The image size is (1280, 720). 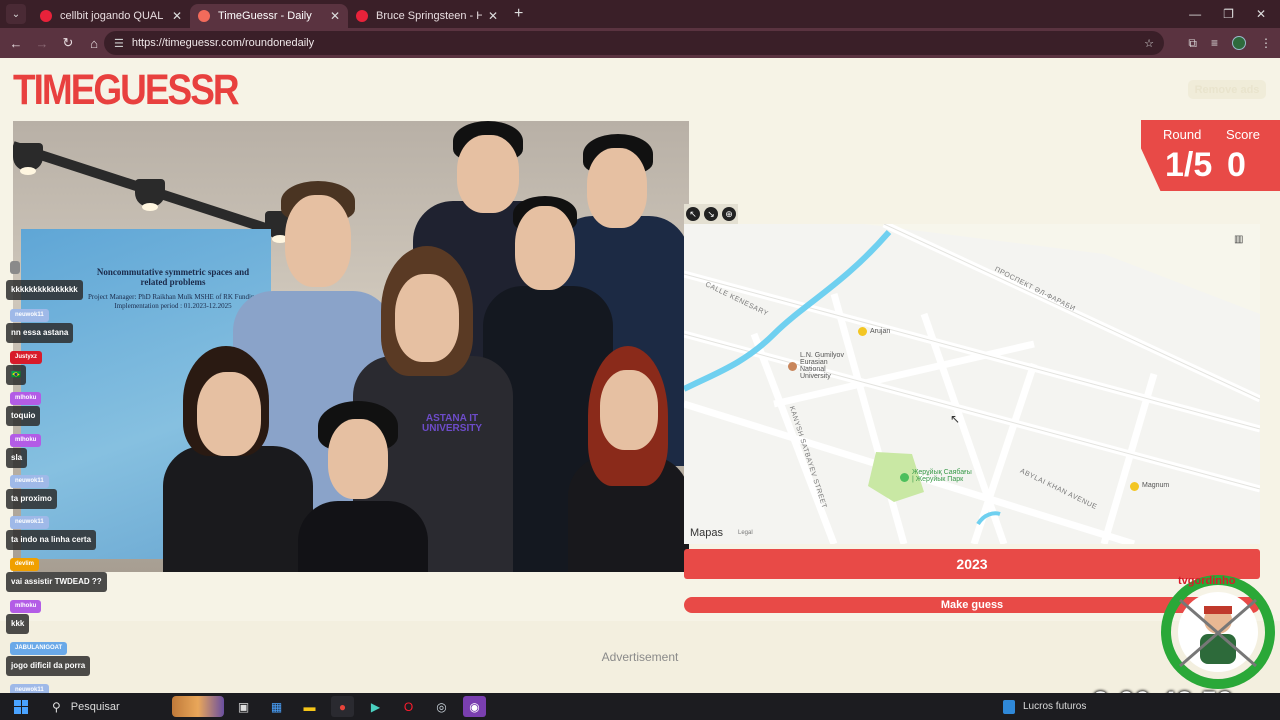 I want to click on map-brand: Mapas, so click(x=707, y=533).